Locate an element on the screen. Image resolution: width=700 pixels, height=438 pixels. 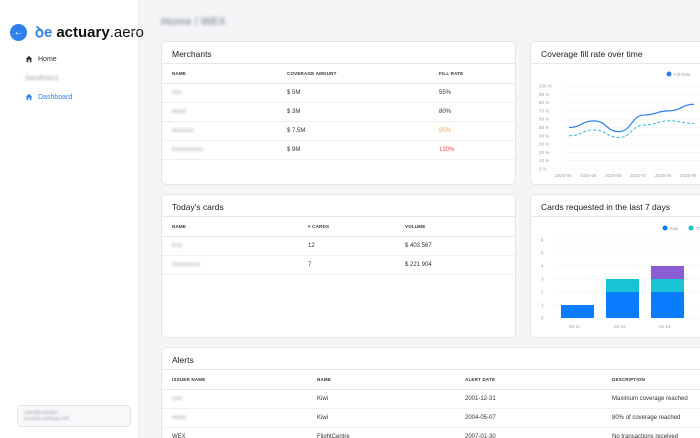
sidebar-item-sandbox: Sandman1 is located at coordinates (48, 78).